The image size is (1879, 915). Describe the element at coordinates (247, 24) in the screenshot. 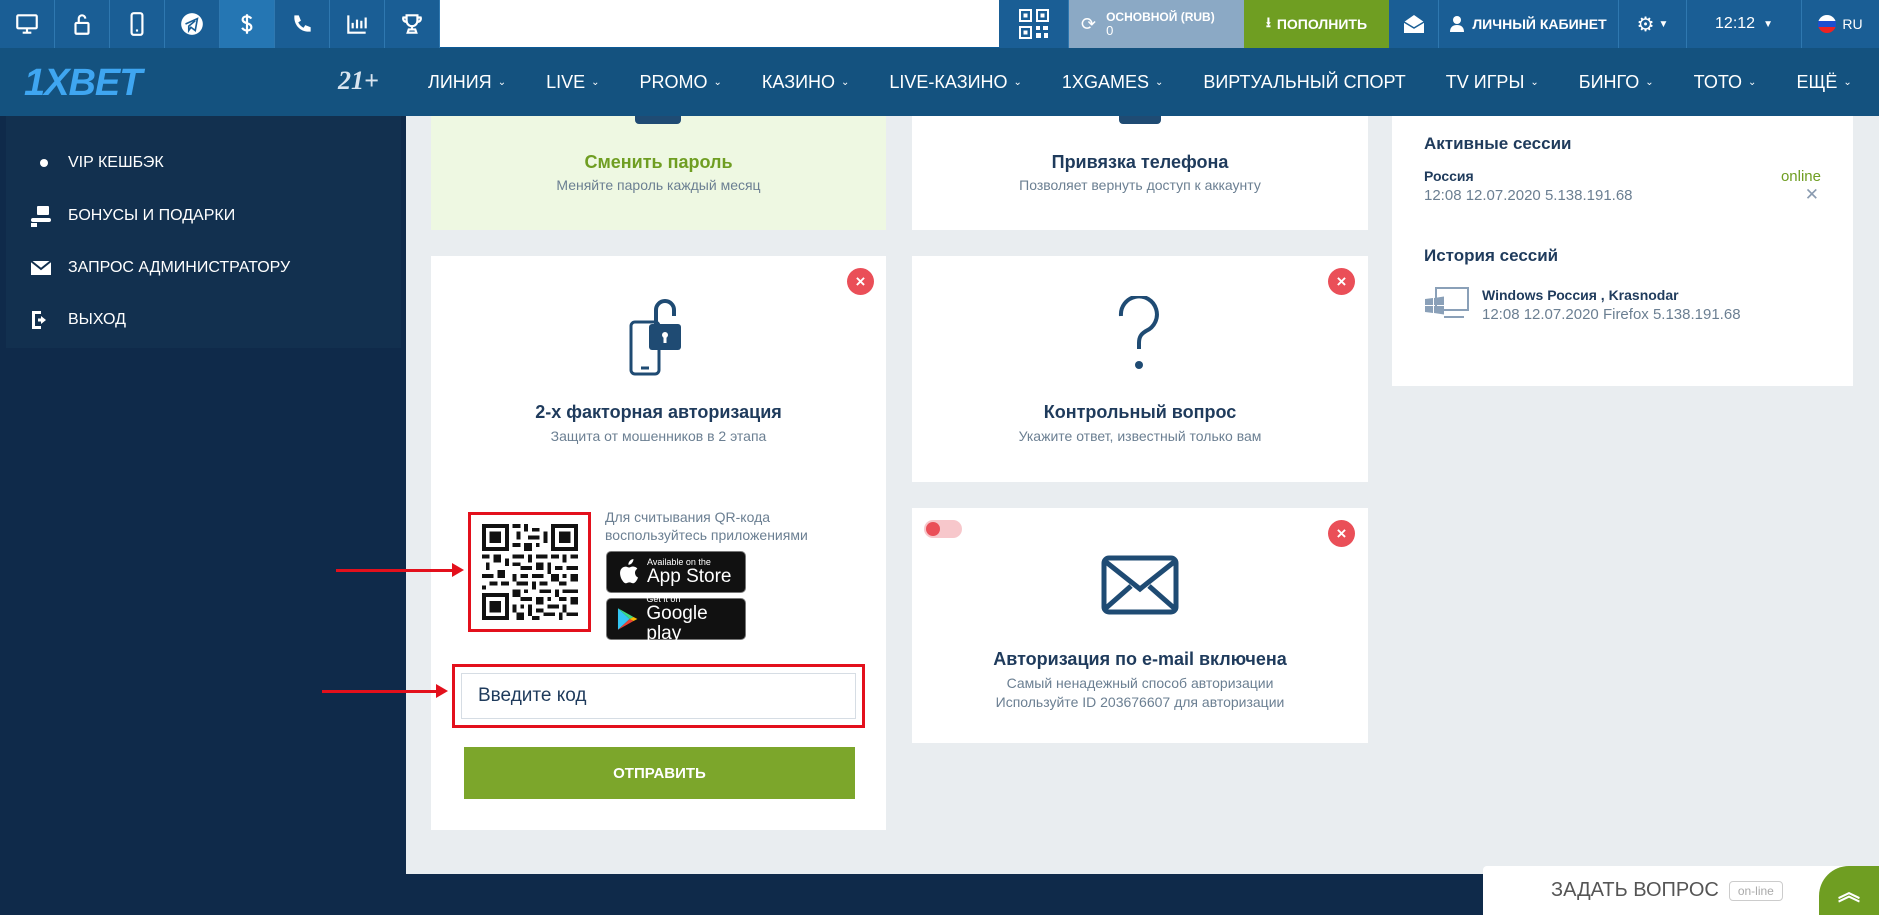

I see `dollar-icon` at that location.